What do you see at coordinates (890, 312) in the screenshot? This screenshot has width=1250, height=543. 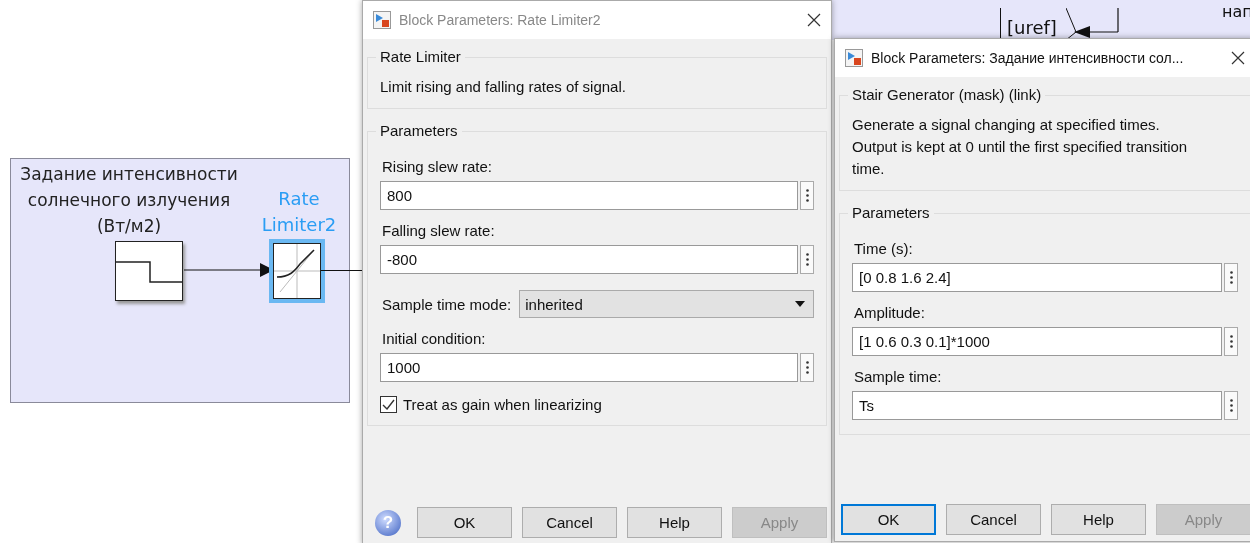 I see `parameter-label: Amplitude:` at bounding box center [890, 312].